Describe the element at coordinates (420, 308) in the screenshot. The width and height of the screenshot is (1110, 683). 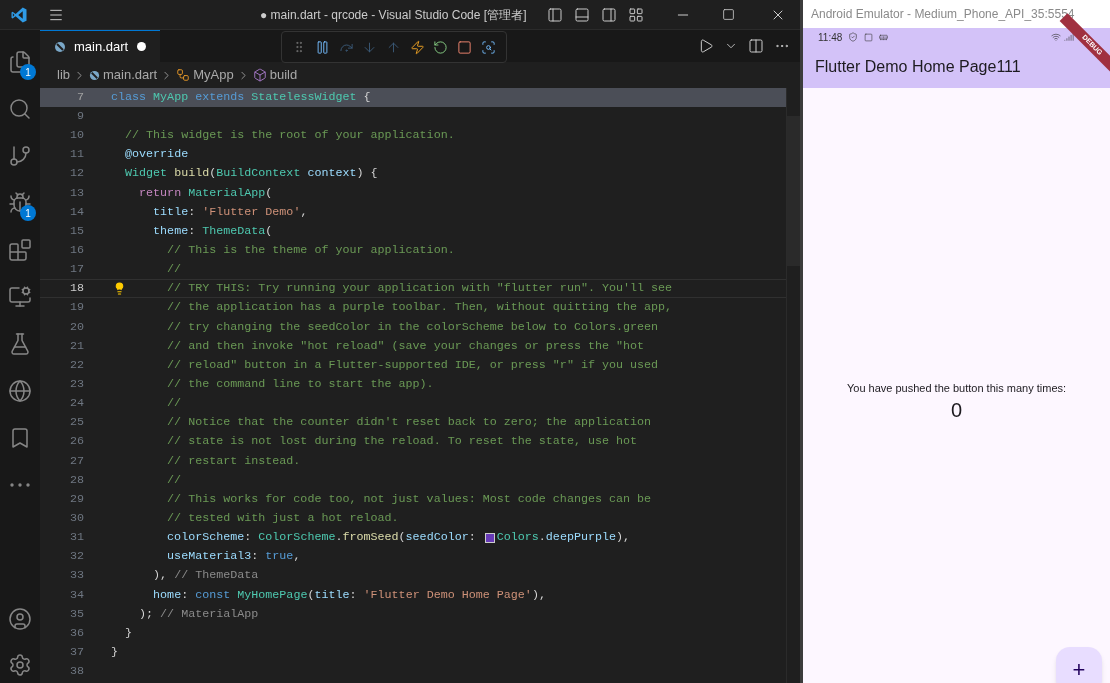
I see `code-line: // the application has a purple toolbar. Then, without quitting the app,` at that location.